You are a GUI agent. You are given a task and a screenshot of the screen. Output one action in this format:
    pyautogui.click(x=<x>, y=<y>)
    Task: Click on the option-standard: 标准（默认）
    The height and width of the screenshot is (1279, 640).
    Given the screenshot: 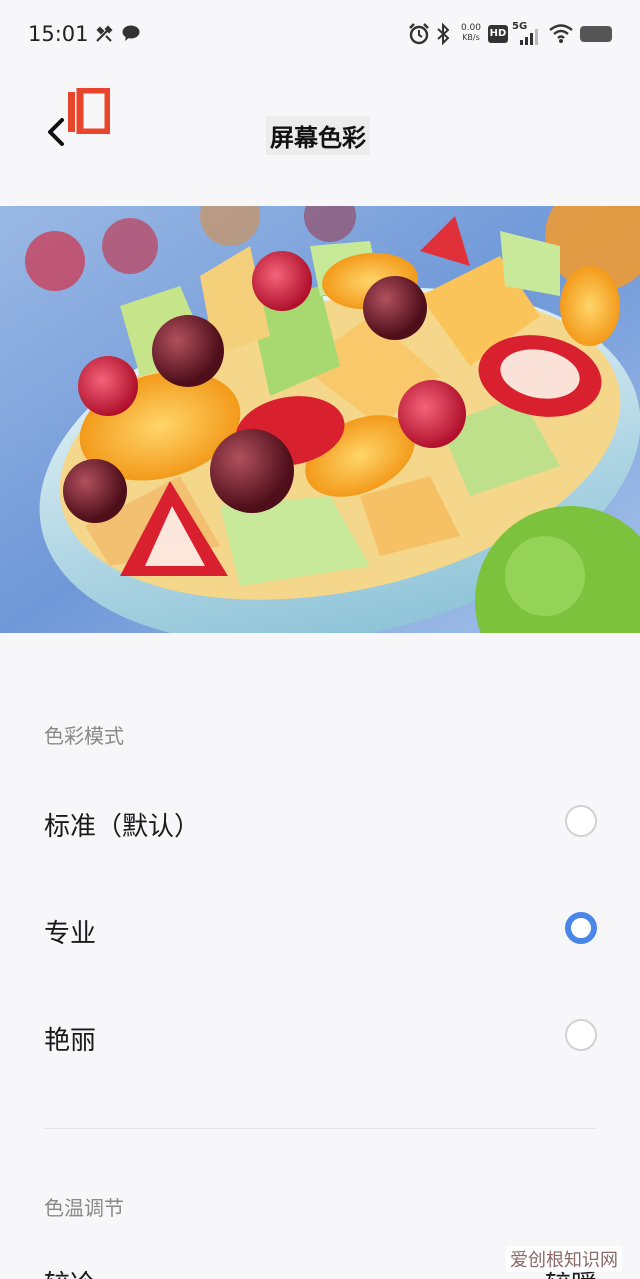 What is the action you would take?
    pyautogui.click(x=320, y=821)
    